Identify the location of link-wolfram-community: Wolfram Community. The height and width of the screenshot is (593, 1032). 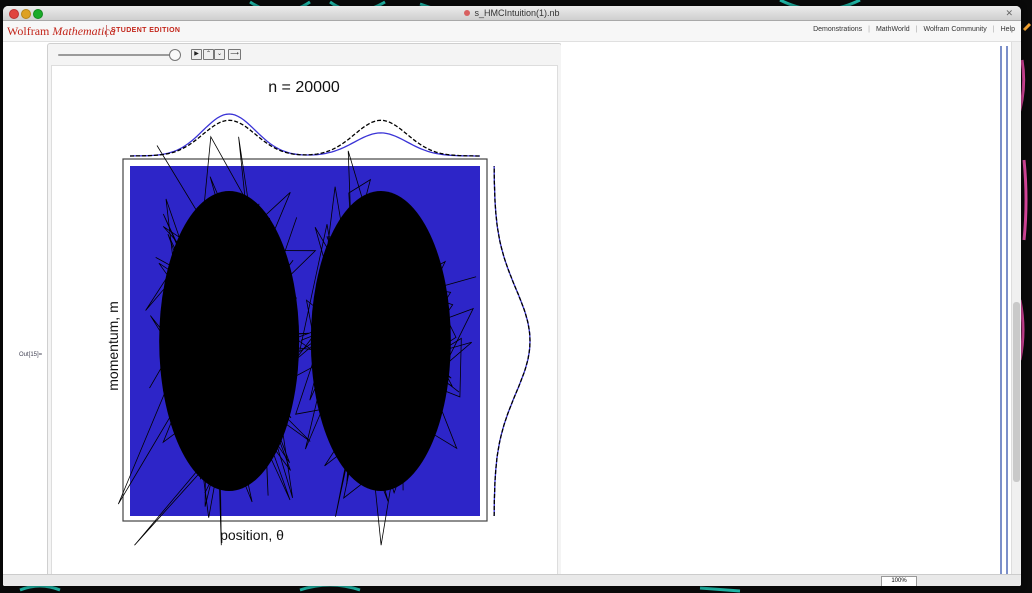
(954, 29).